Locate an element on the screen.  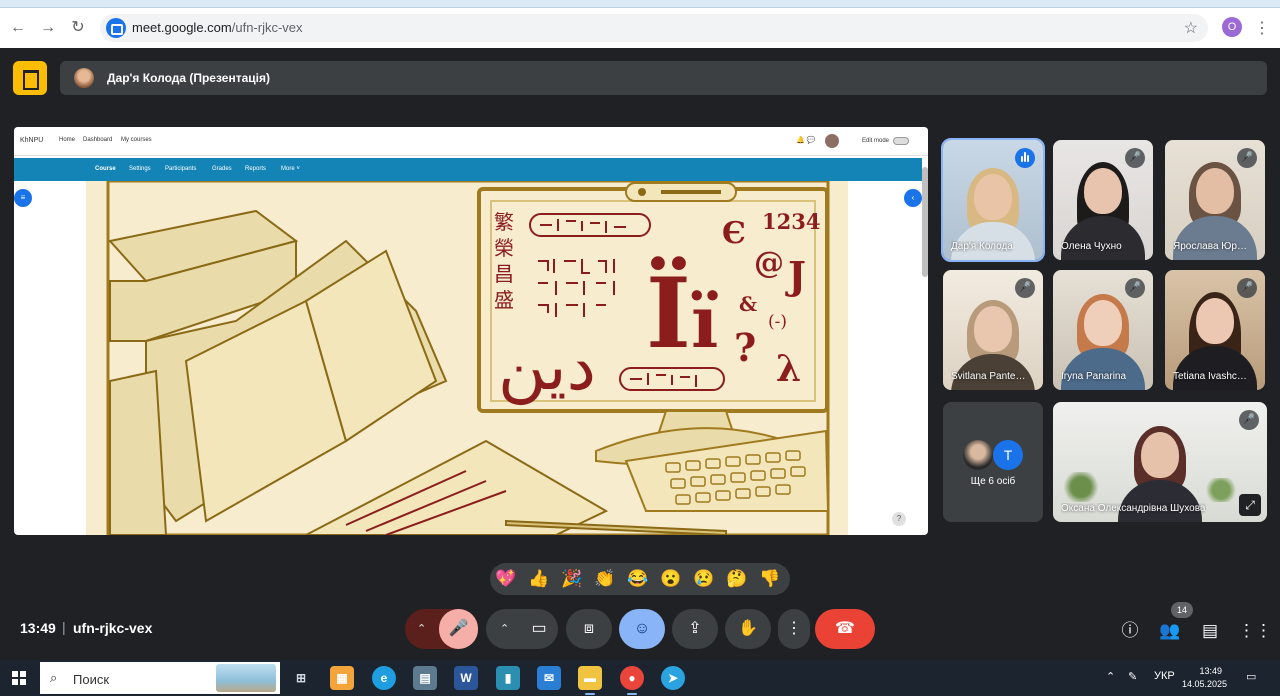
glyph-at: @ is located at coordinates (769, 263).